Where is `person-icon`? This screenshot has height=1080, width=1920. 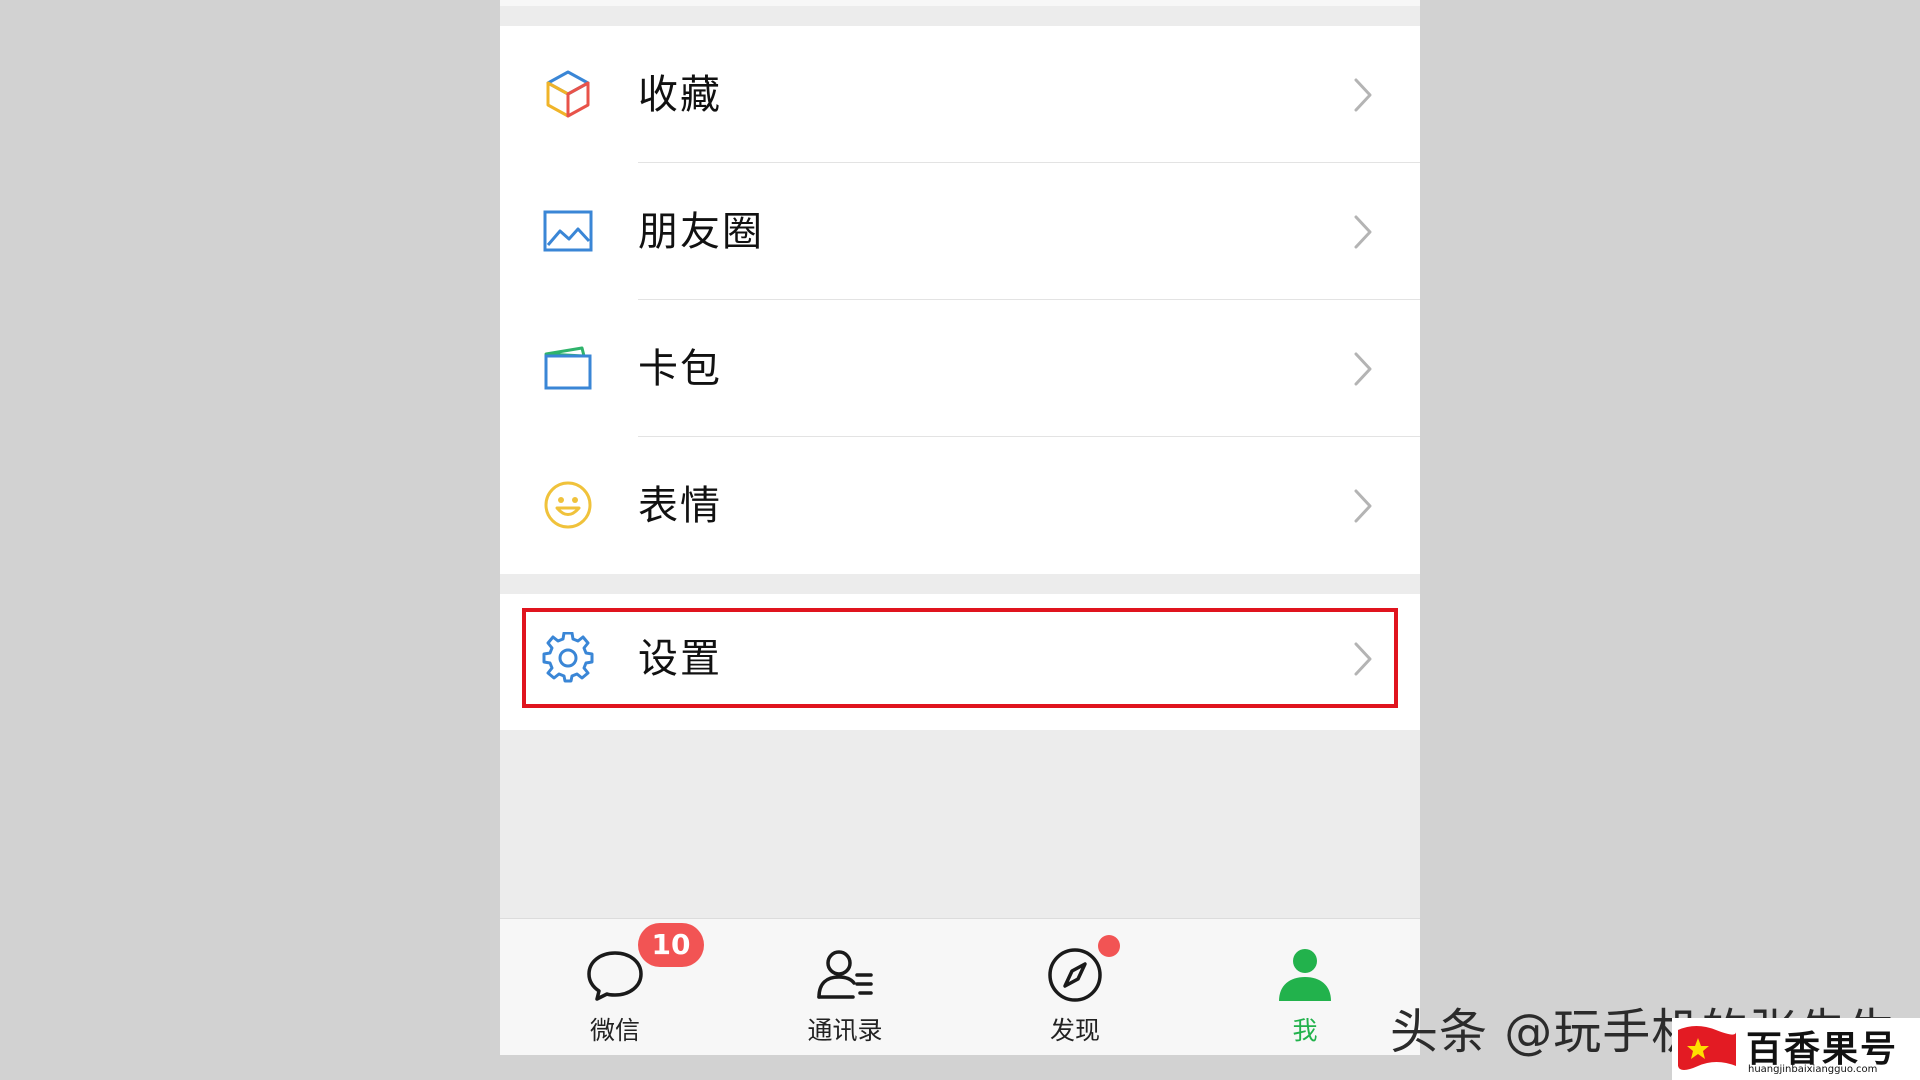
person-icon is located at coordinates (1305, 975).